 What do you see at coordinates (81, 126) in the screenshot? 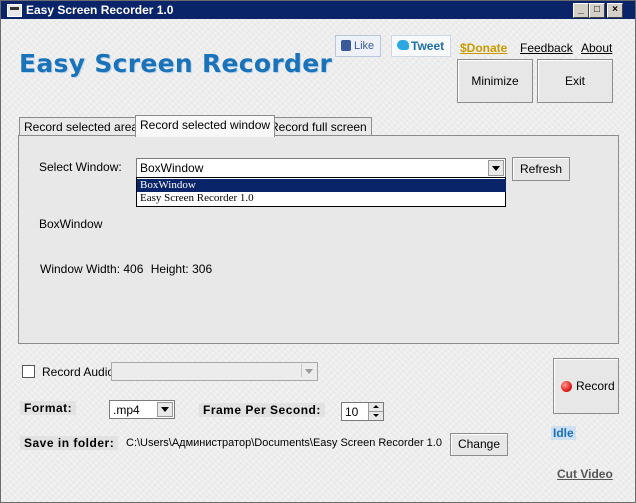
I see `tab-record-selected-area: Record selected area` at bounding box center [81, 126].